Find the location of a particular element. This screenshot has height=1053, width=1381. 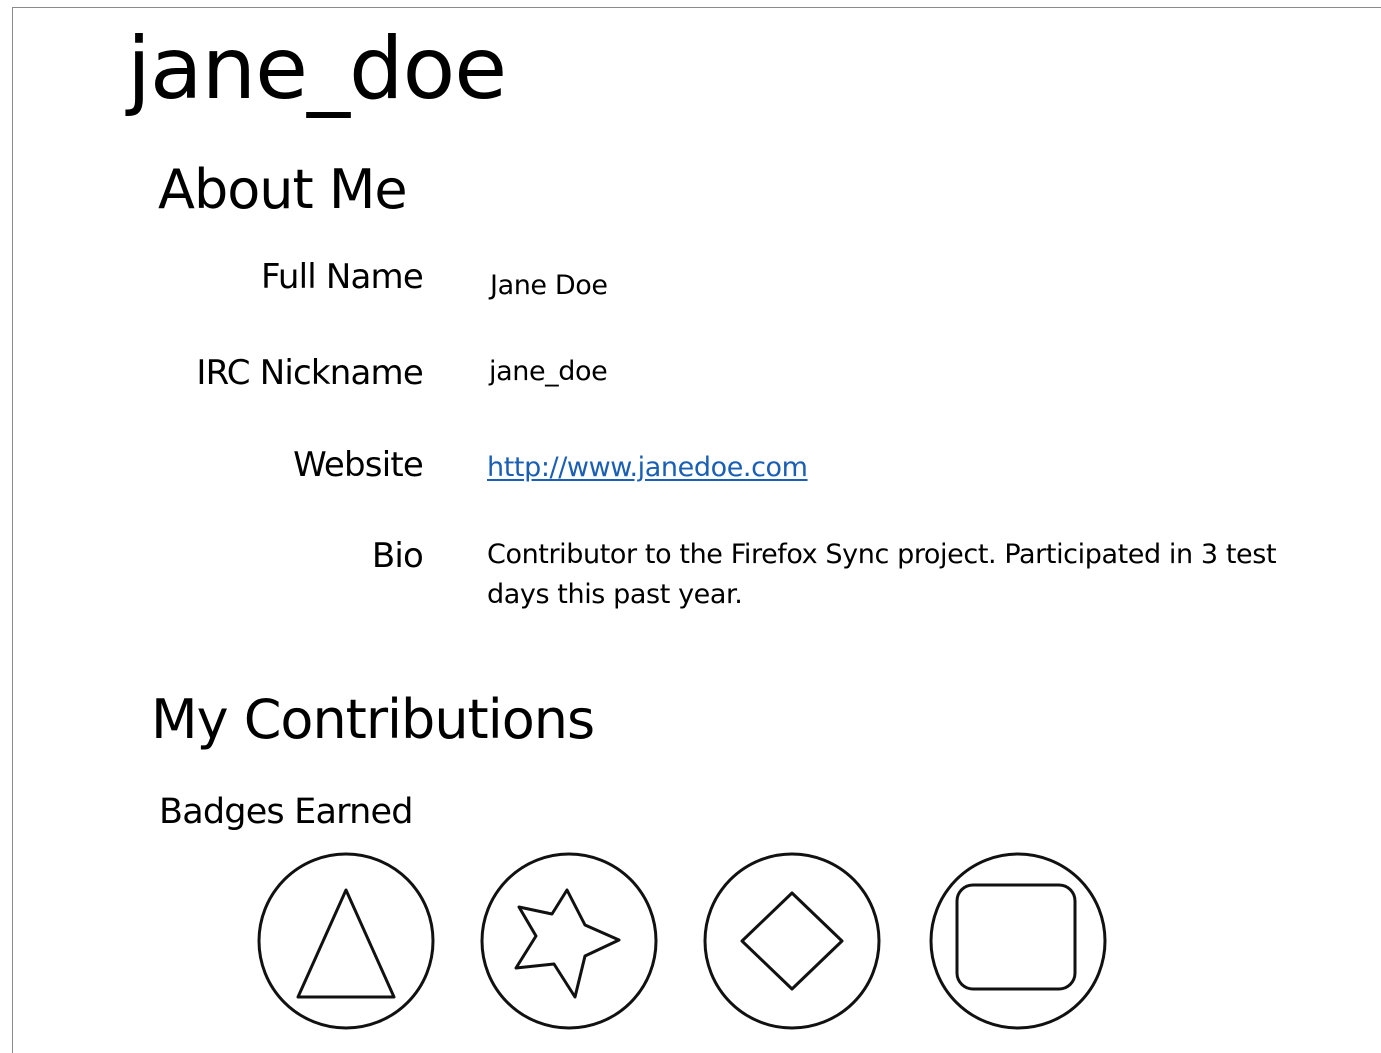

badges-earned-label: Badges Earned is located at coordinates (286, 812).